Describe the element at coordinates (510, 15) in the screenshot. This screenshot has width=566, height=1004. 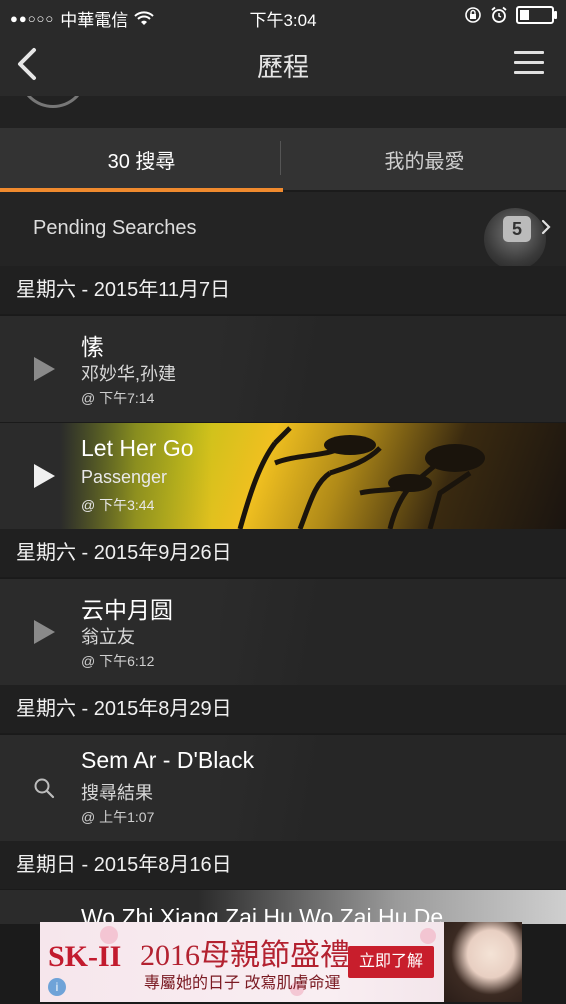
I see `status-right` at that location.